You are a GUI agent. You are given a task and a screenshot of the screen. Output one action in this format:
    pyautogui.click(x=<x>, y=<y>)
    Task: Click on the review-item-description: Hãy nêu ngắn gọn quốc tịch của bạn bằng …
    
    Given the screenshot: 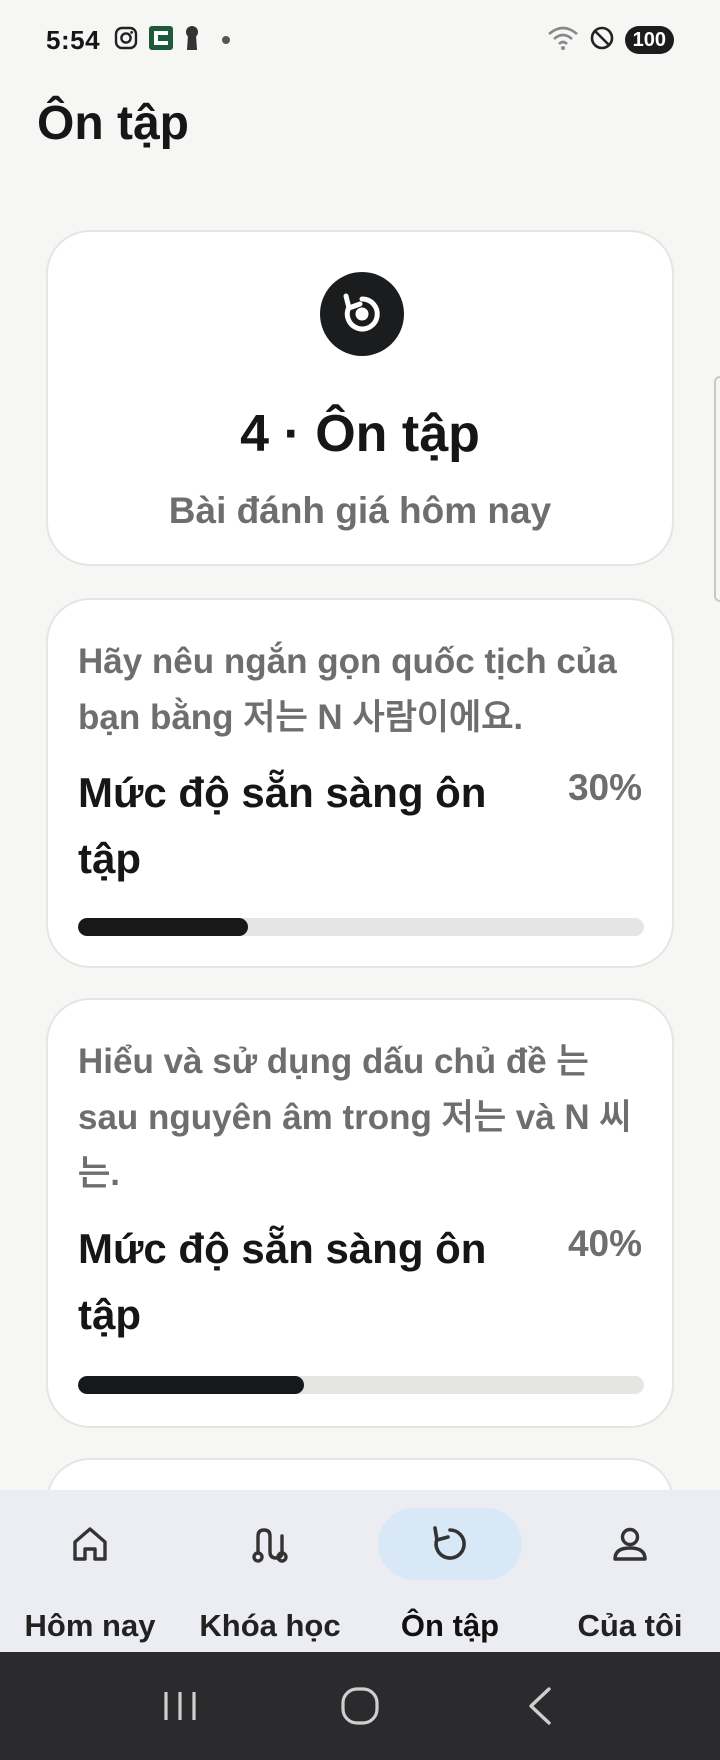 What is the action you would take?
    pyautogui.click(x=347, y=689)
    